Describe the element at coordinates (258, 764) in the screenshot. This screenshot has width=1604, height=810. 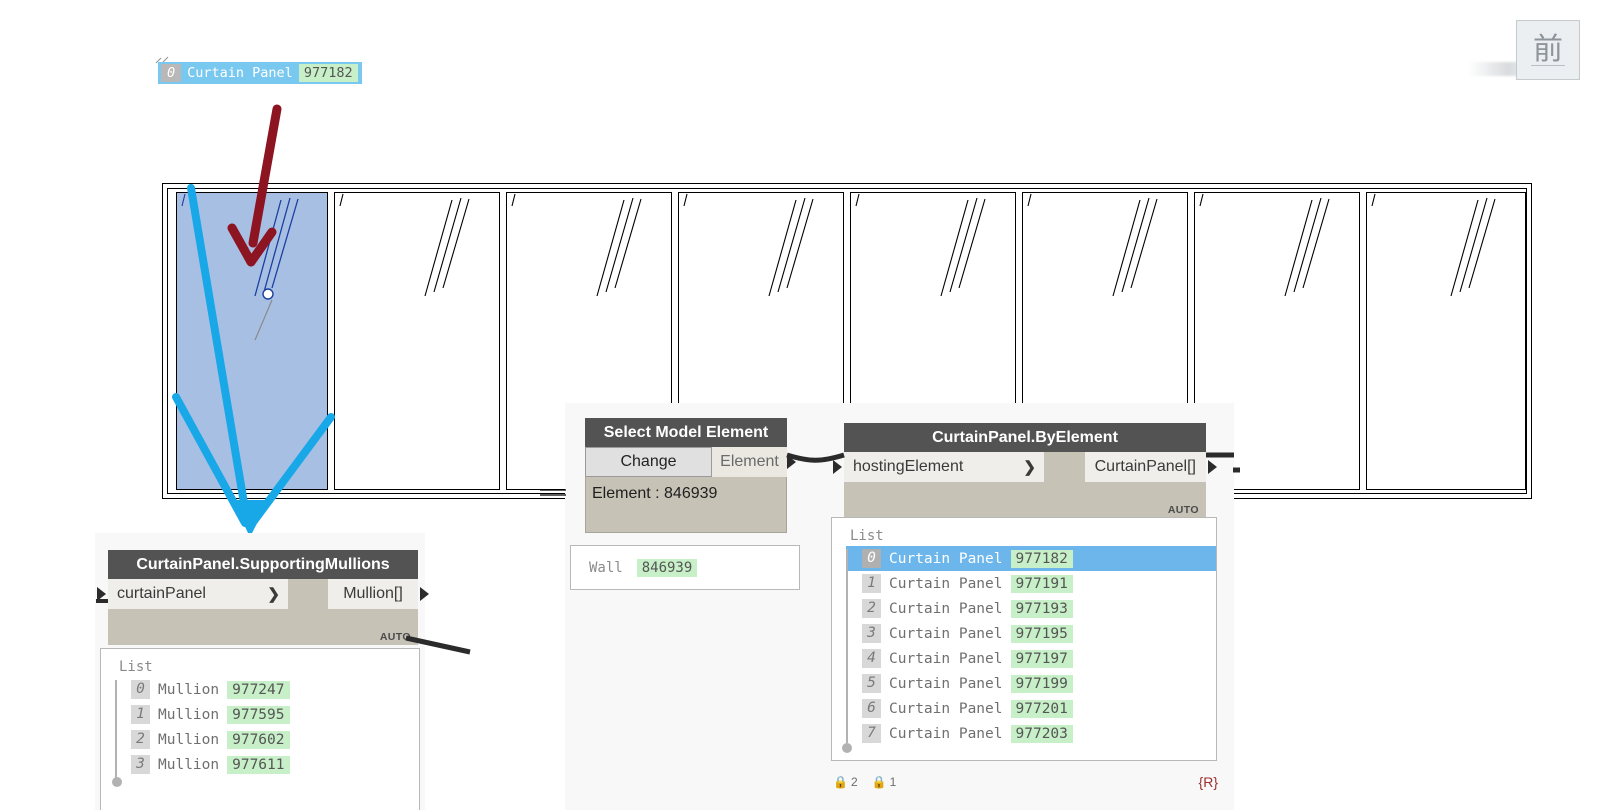
I see `list-item-value: 977611` at that location.